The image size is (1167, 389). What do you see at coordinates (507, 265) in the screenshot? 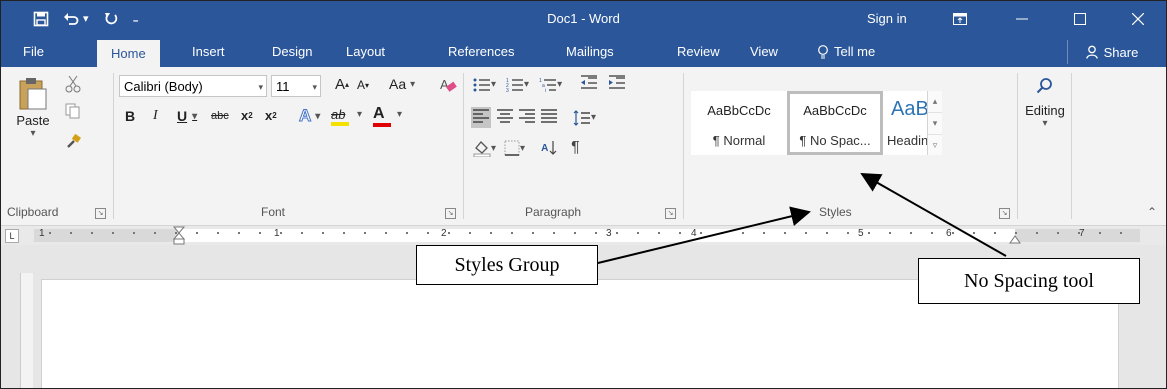
I see `callout-styles-group: Styles Group` at bounding box center [507, 265].